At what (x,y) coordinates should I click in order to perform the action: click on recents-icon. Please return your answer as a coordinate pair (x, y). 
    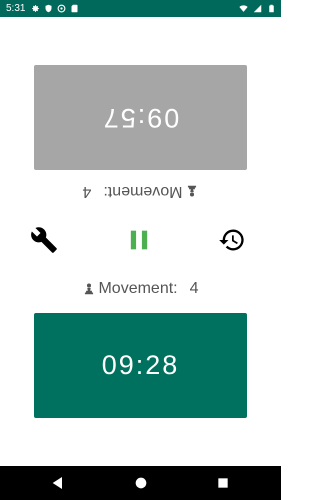
    Looking at the image, I should click on (223, 483).